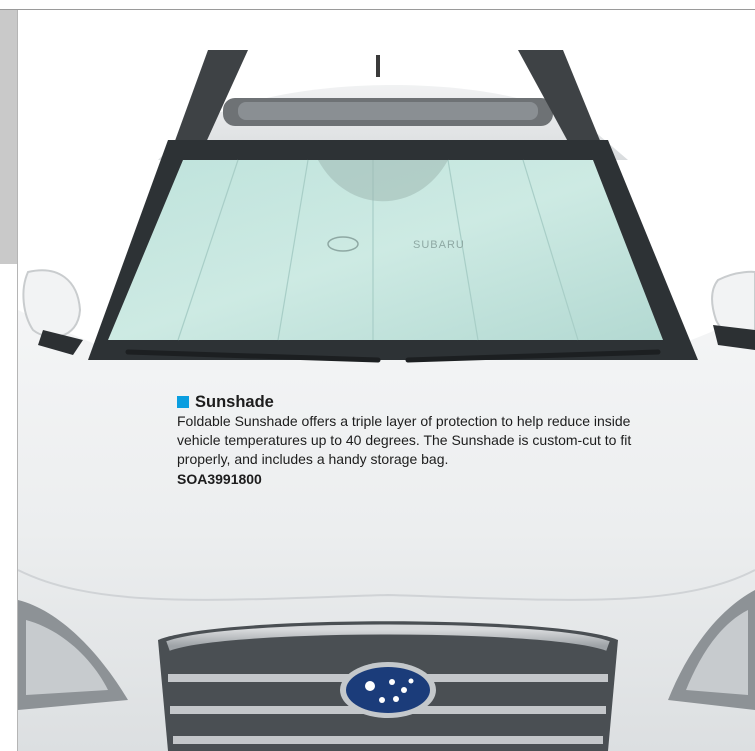 Image resolution: width=755 pixels, height=751 pixels. What do you see at coordinates (8, 137) in the screenshot?
I see `side-tab` at bounding box center [8, 137].